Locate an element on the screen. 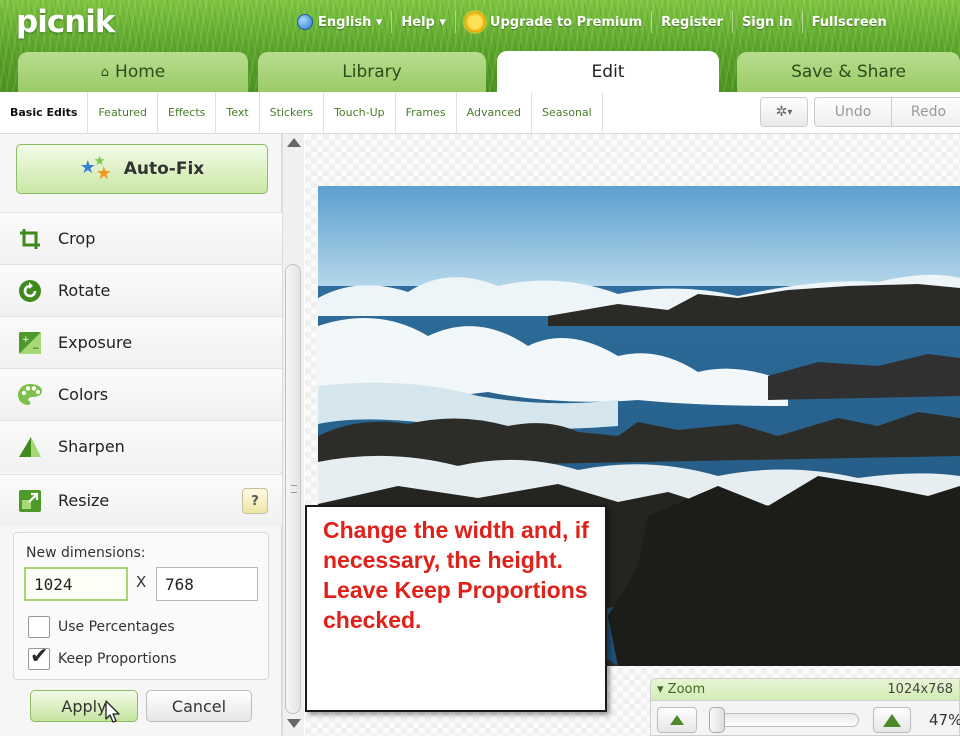  globe-icon is located at coordinates (305, 22).